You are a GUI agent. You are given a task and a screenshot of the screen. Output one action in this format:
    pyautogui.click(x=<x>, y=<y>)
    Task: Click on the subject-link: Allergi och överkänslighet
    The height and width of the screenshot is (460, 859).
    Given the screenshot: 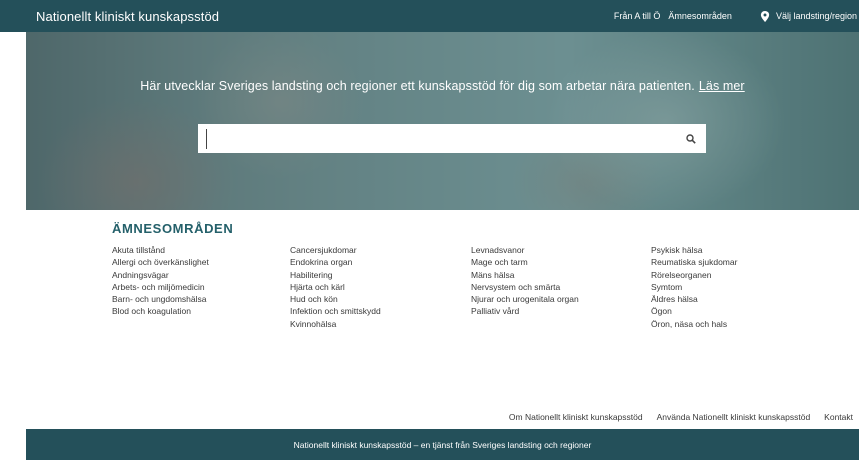 What is the action you would take?
    pyautogui.click(x=201, y=262)
    